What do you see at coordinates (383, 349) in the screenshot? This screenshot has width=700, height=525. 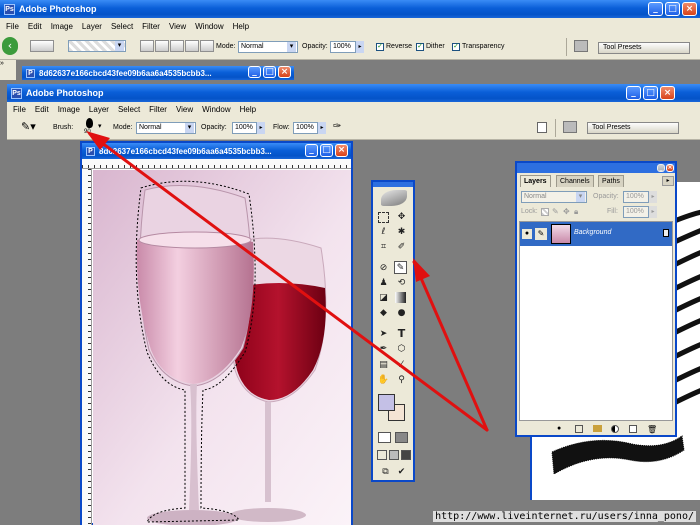 I see `pen-tool-icon: ✒` at bounding box center [383, 349].